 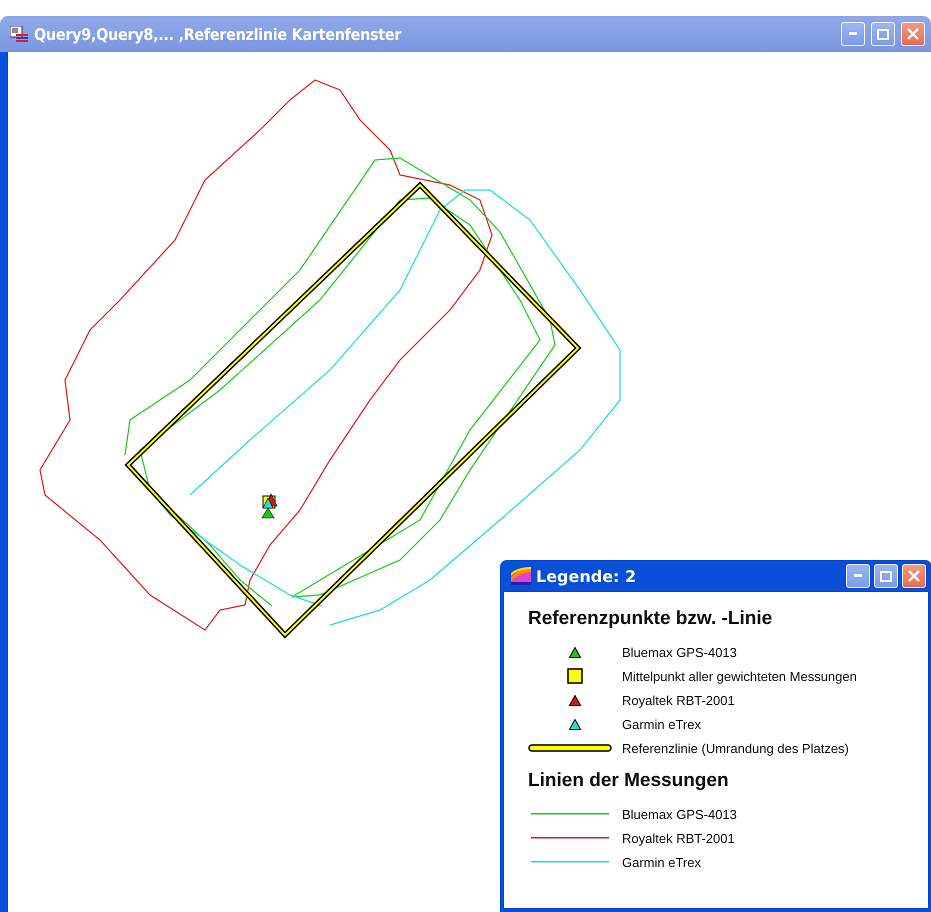 What do you see at coordinates (587, 576) in the screenshot?
I see `legend-title: Legende: 2` at bounding box center [587, 576].